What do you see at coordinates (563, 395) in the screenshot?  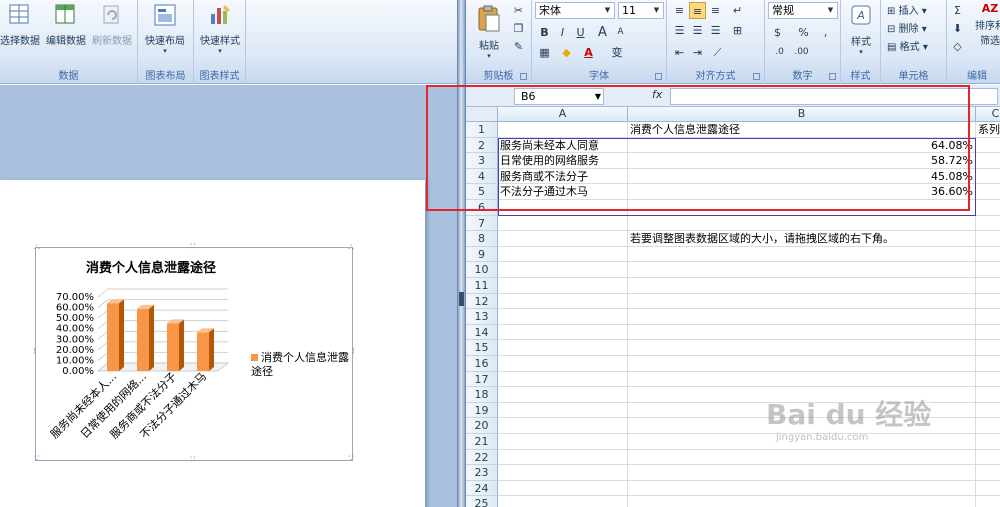 I see `cell-A18` at bounding box center [563, 395].